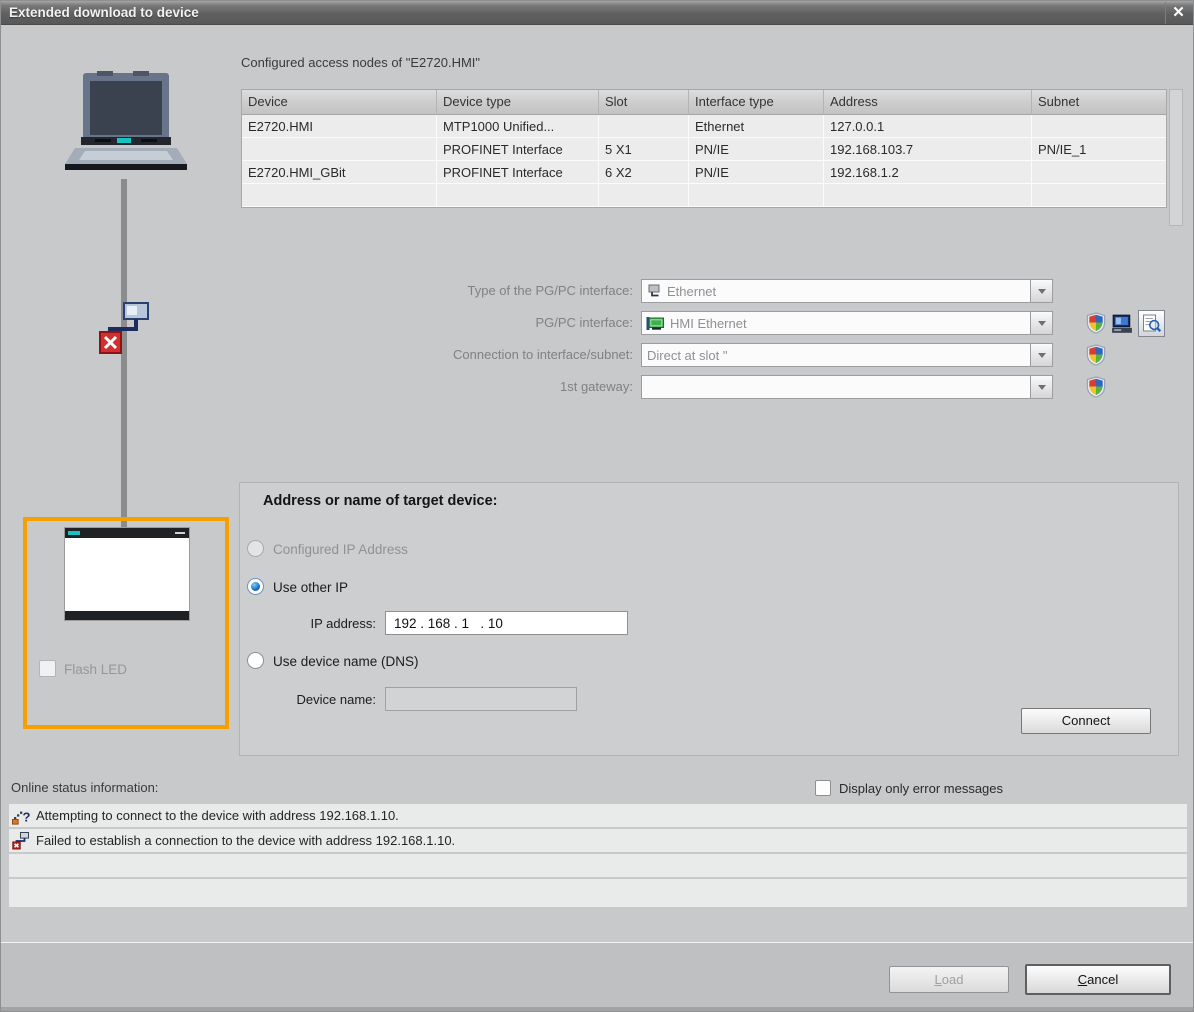  Describe the element at coordinates (1062, 149) in the screenshot. I see `cell-subnet: PN/IE_1` at that location.